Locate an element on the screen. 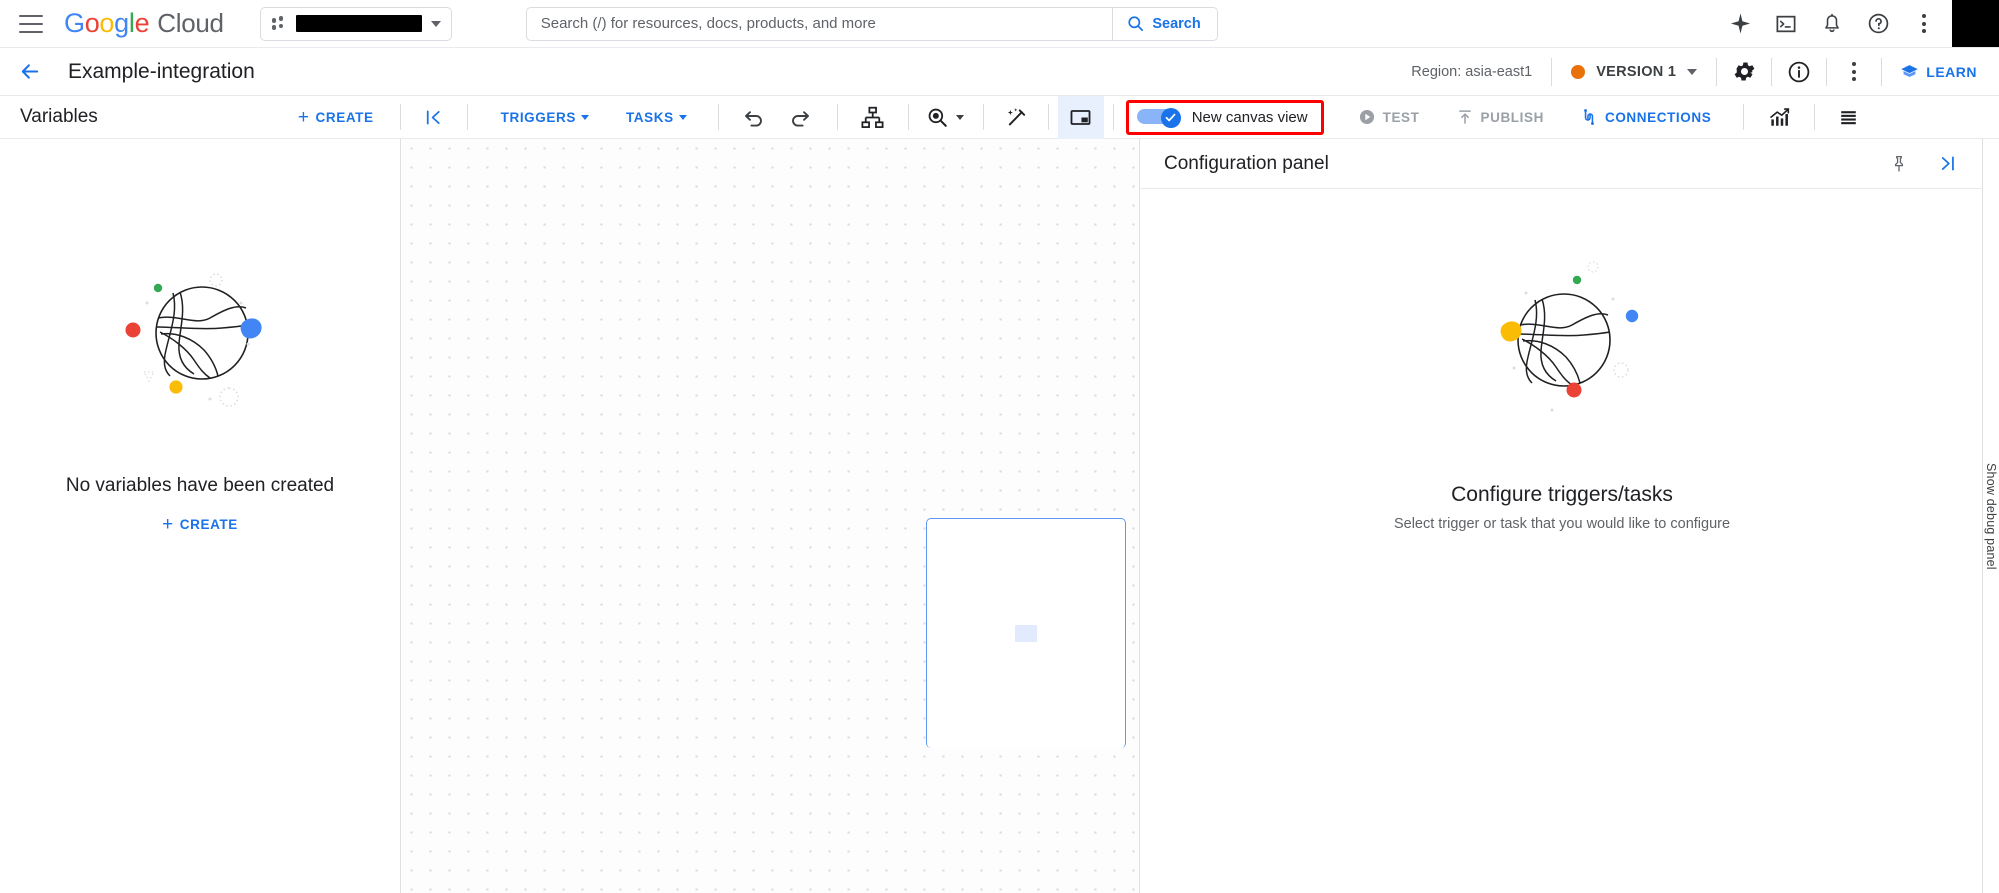  project-picker is located at coordinates (355, 23).